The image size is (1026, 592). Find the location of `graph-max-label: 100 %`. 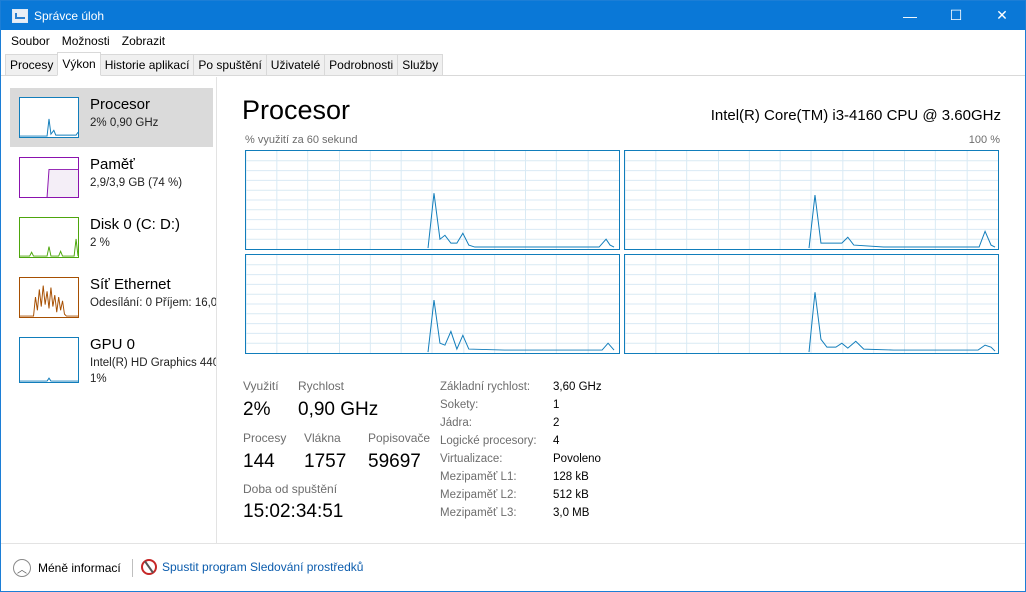

graph-max-label: 100 % is located at coordinates (984, 140).